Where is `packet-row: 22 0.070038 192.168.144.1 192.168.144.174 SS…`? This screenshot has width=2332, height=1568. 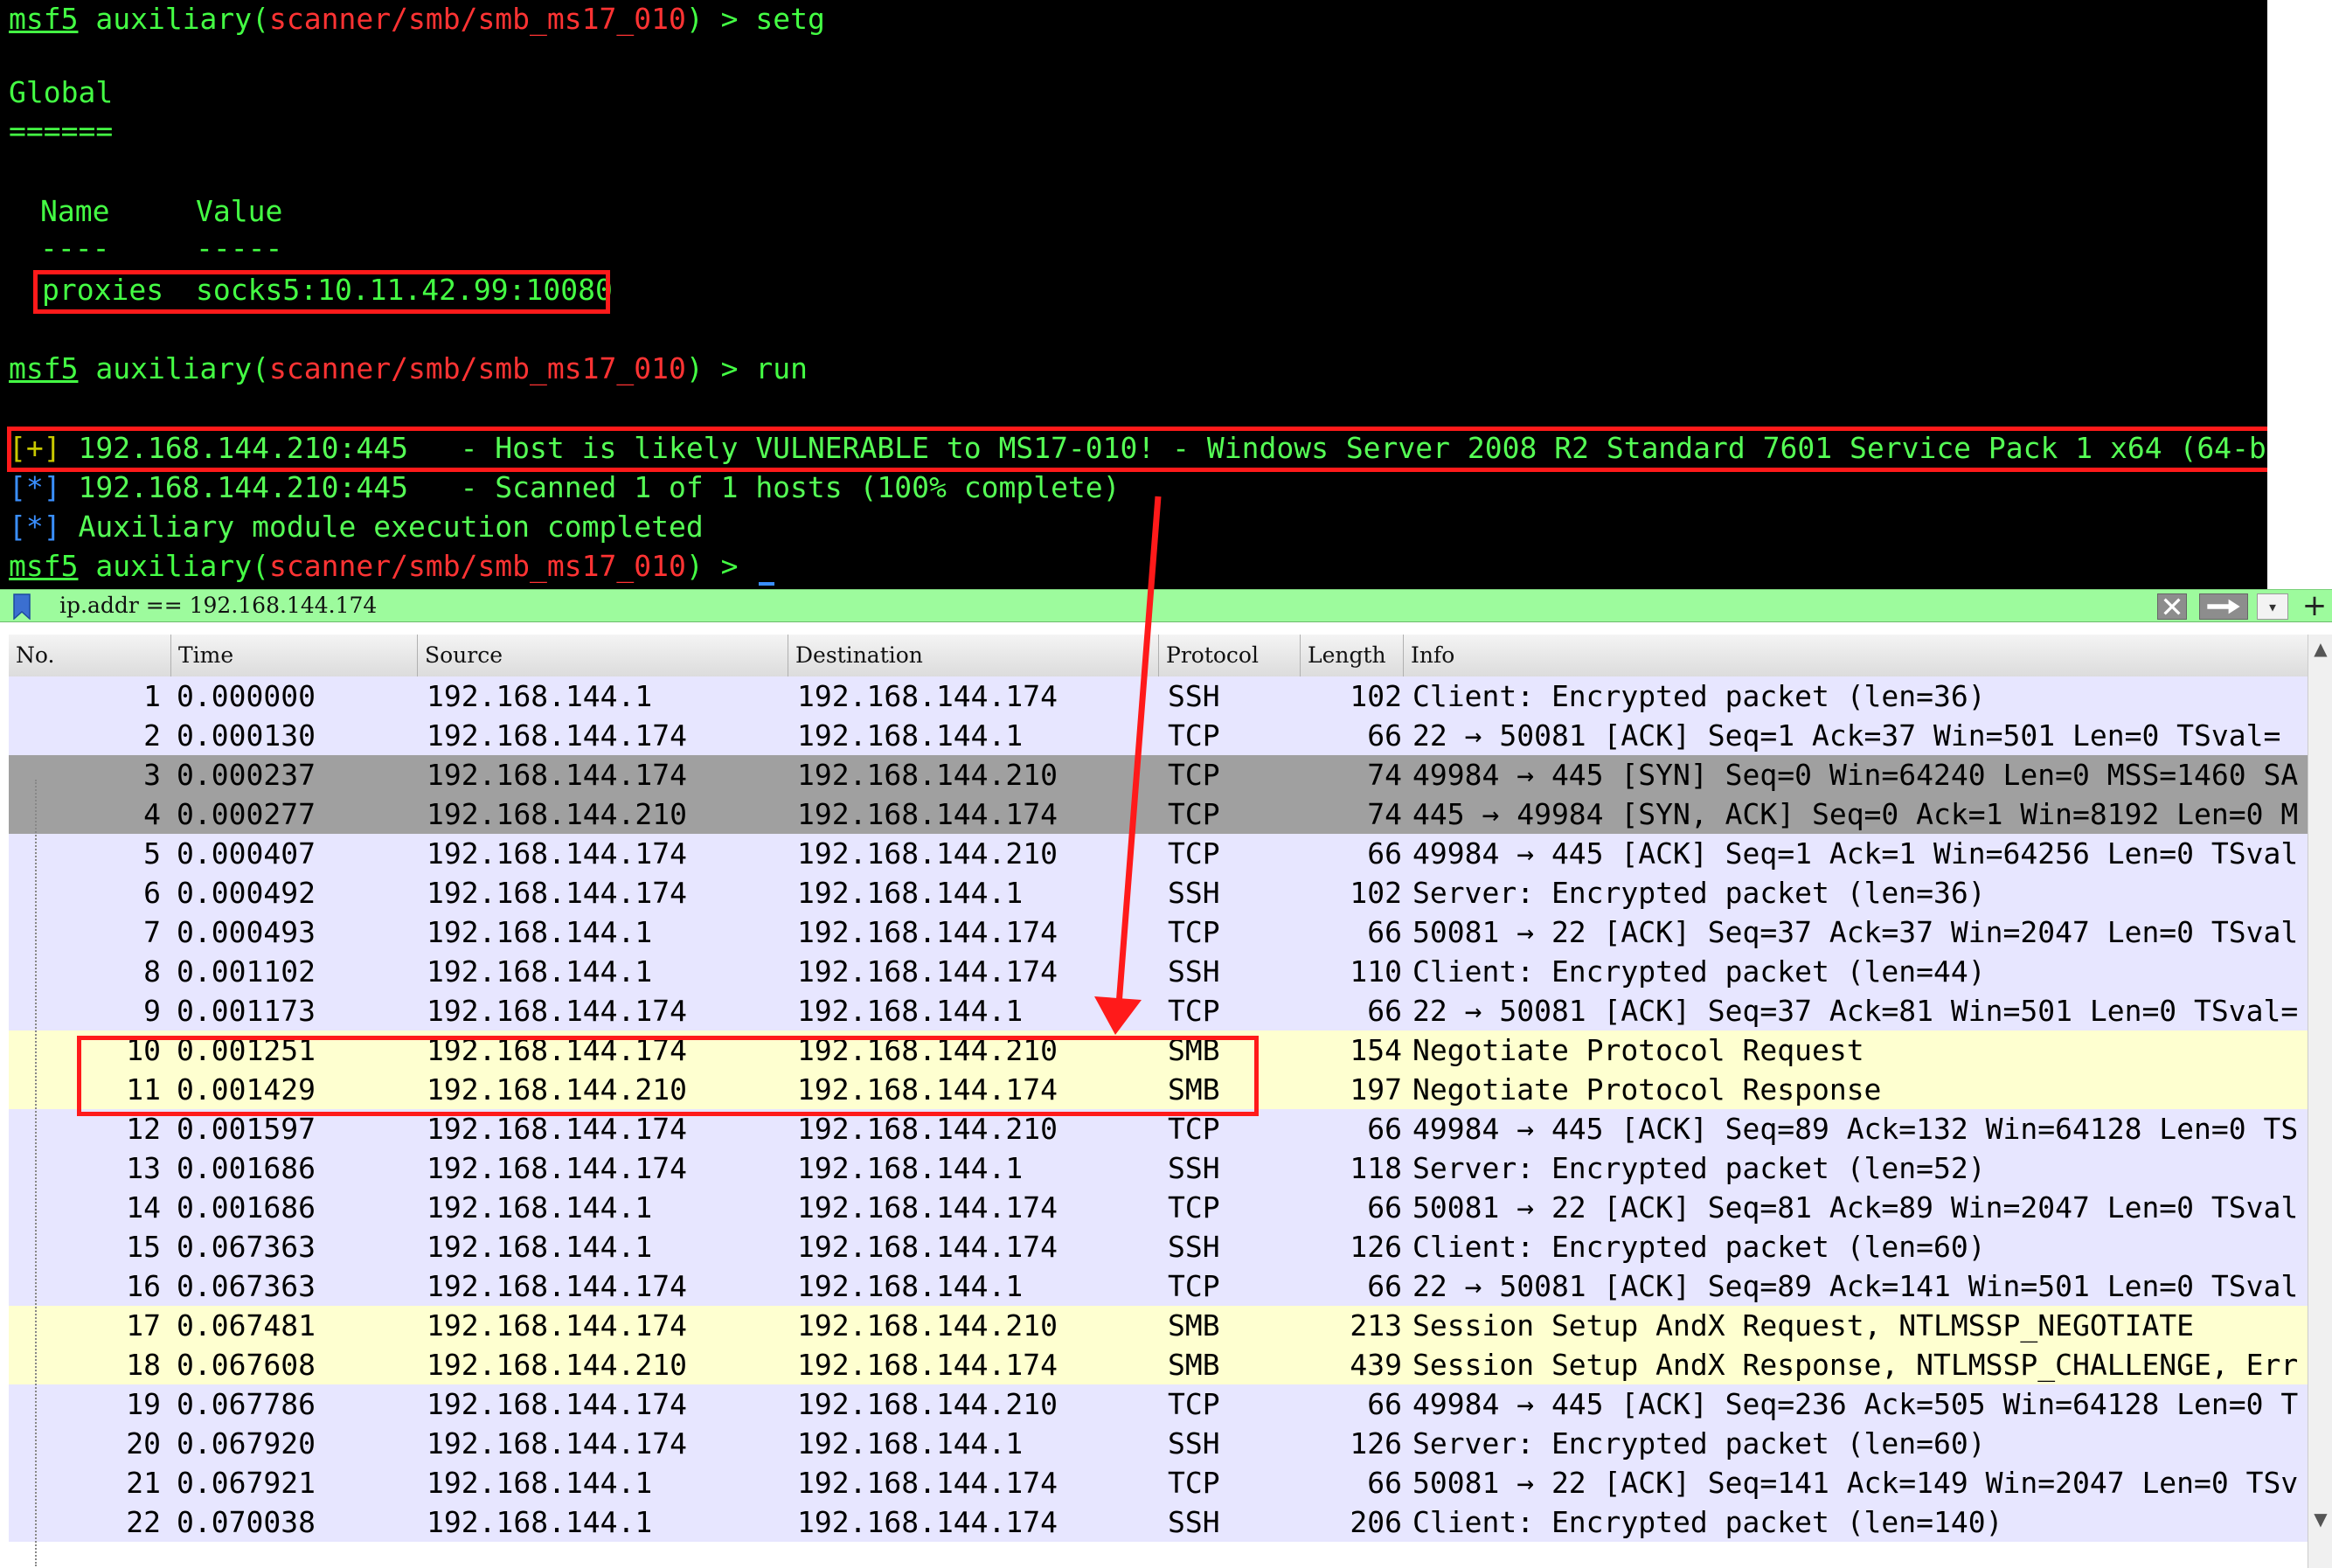 packet-row: 22 0.070038 192.168.144.1 192.168.144.174 SS… is located at coordinates (1159, 1522).